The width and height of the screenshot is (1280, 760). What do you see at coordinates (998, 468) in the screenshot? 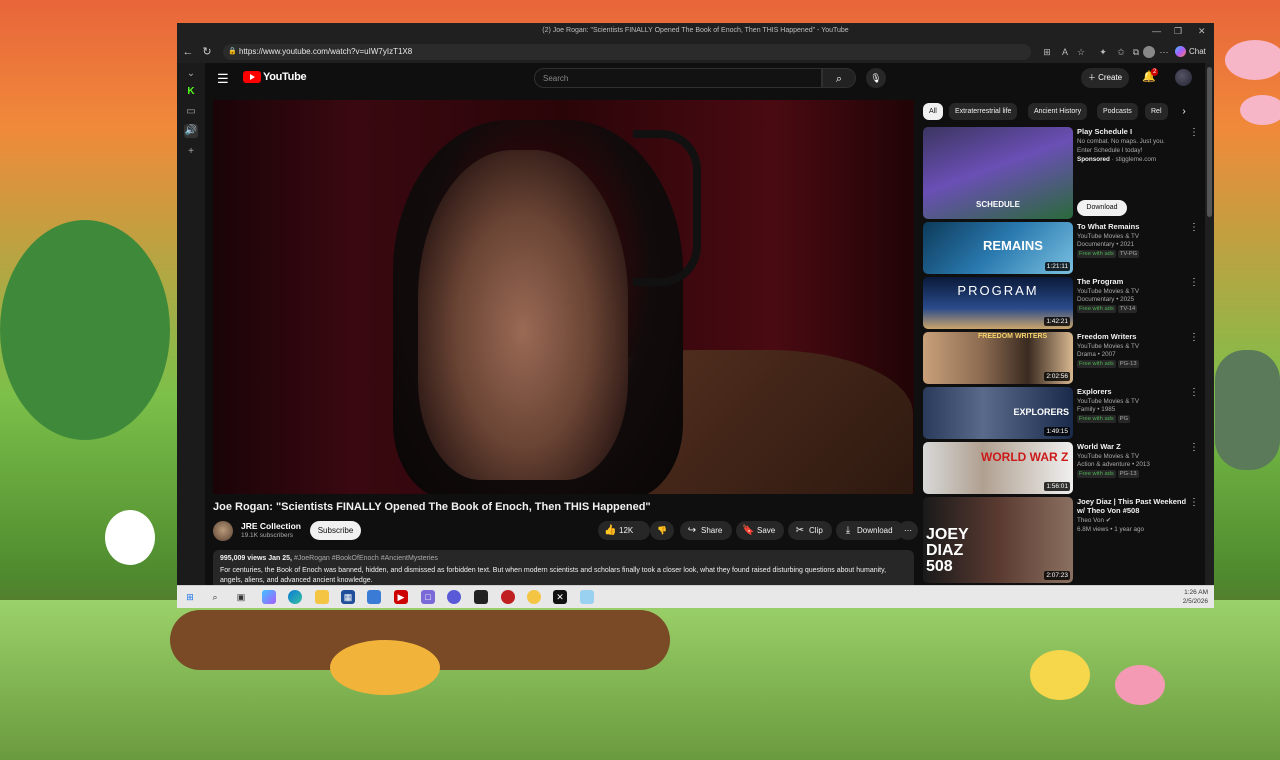
I see `recommendation-thumbnail: WORLD WAR Z 1:56:01` at bounding box center [998, 468].